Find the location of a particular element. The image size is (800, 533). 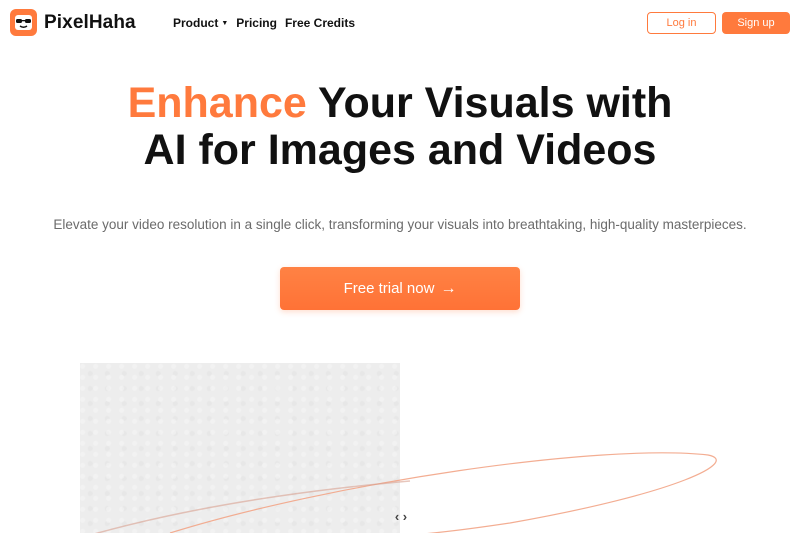

sunglasses-face-icon is located at coordinates (23, 22).